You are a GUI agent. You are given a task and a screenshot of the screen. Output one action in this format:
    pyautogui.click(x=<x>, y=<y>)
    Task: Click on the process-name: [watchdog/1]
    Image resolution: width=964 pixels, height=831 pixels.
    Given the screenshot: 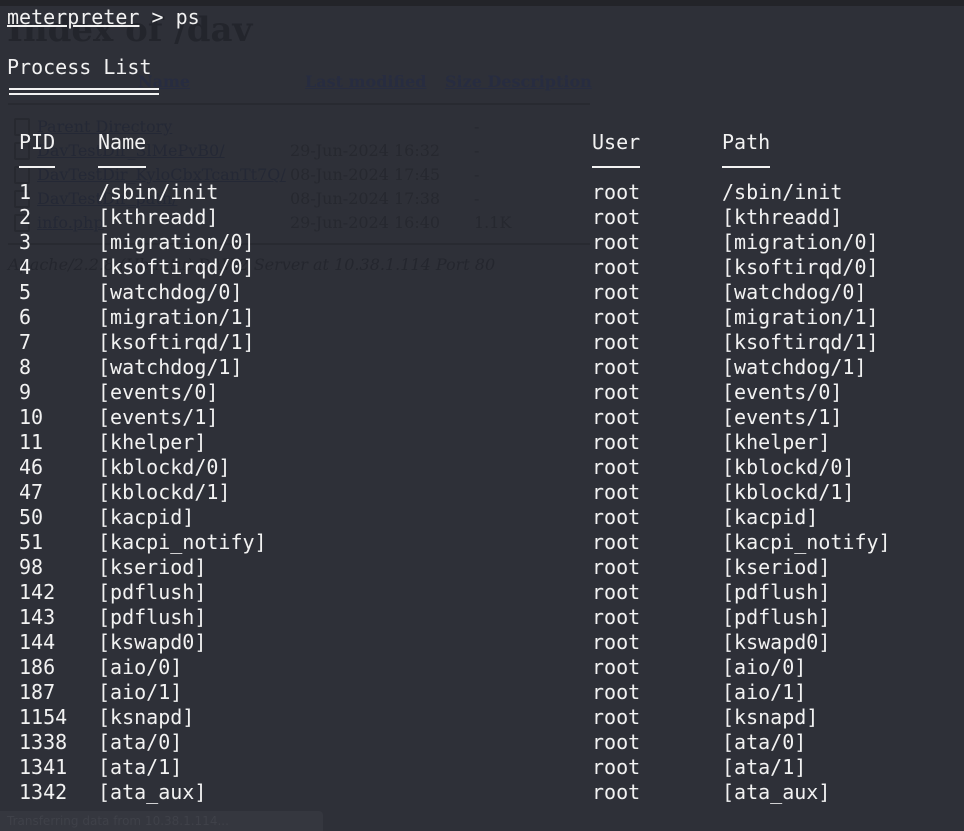 What is the action you would take?
    pyautogui.click(x=170, y=367)
    